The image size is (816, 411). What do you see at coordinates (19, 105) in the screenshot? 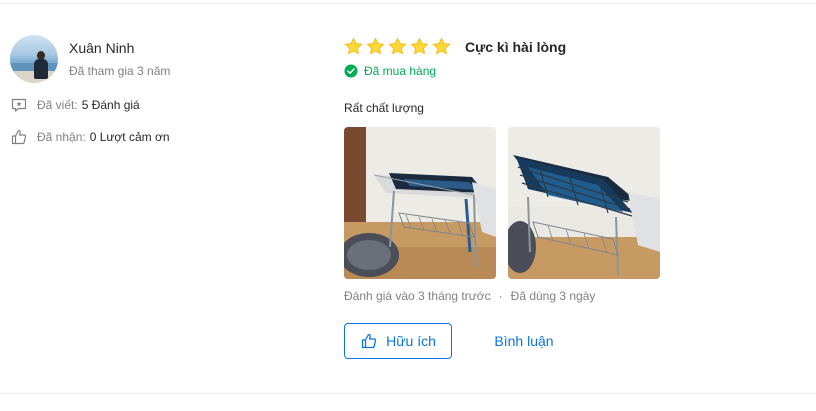
I see `review-icon` at bounding box center [19, 105].